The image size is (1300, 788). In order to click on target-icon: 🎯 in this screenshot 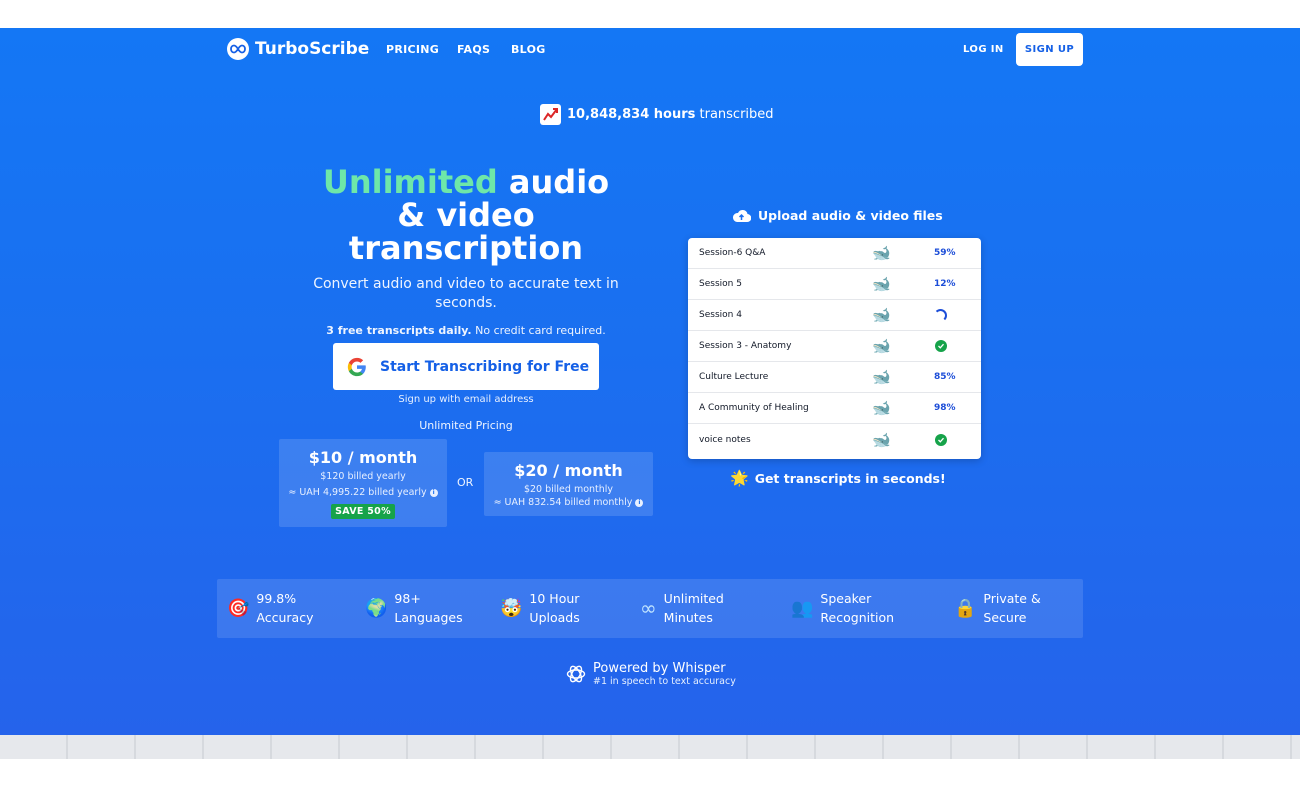, I will do `click(238, 608)`.